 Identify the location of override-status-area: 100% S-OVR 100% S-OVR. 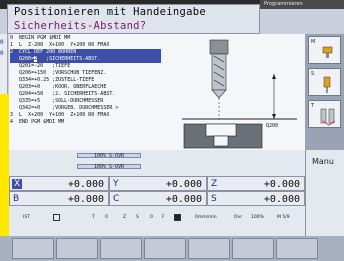
(157, 163).